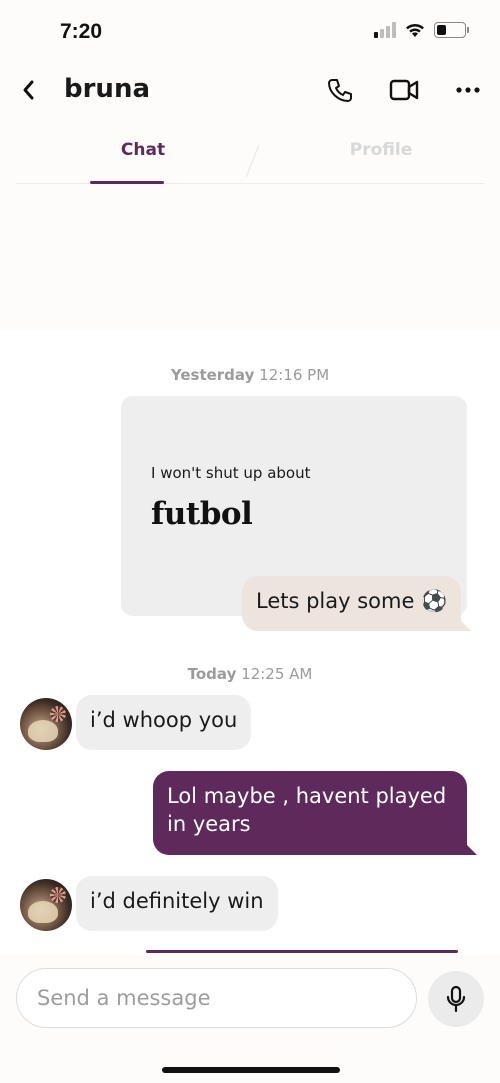 Image resolution: width=500 pixels, height=1083 pixels. I want to click on partial-outgoing-message, so click(302, 951).